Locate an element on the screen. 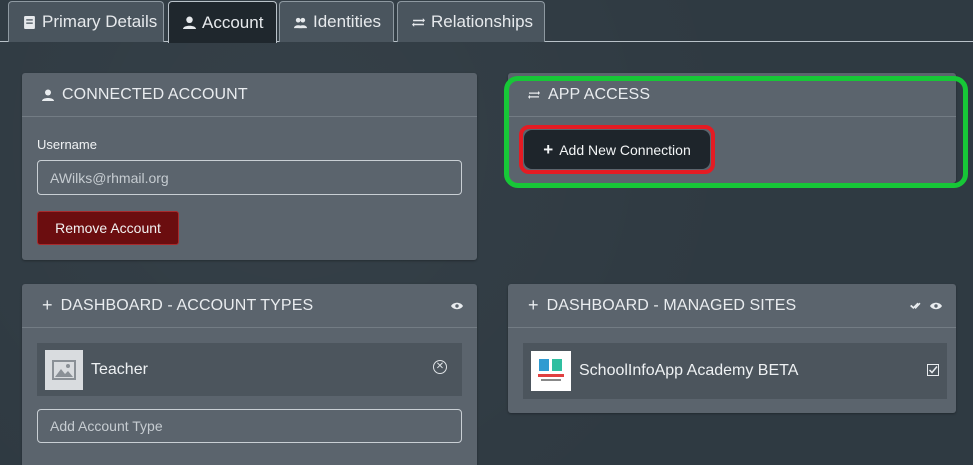  tab-identities: Identities is located at coordinates (336, 21).